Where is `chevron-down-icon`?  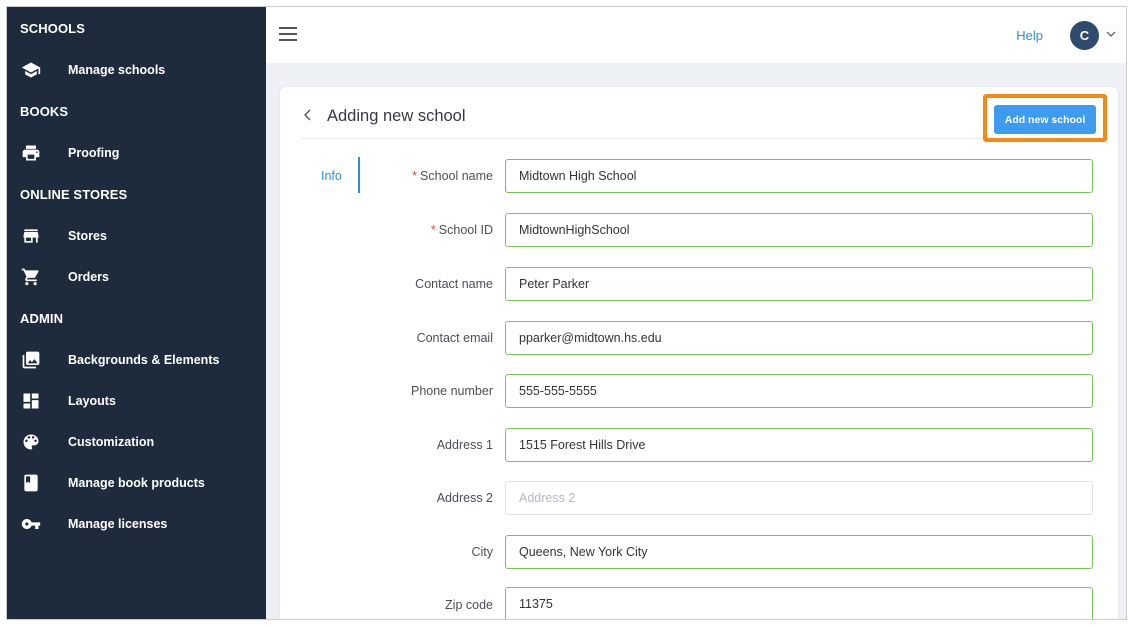 chevron-down-icon is located at coordinates (1111, 34).